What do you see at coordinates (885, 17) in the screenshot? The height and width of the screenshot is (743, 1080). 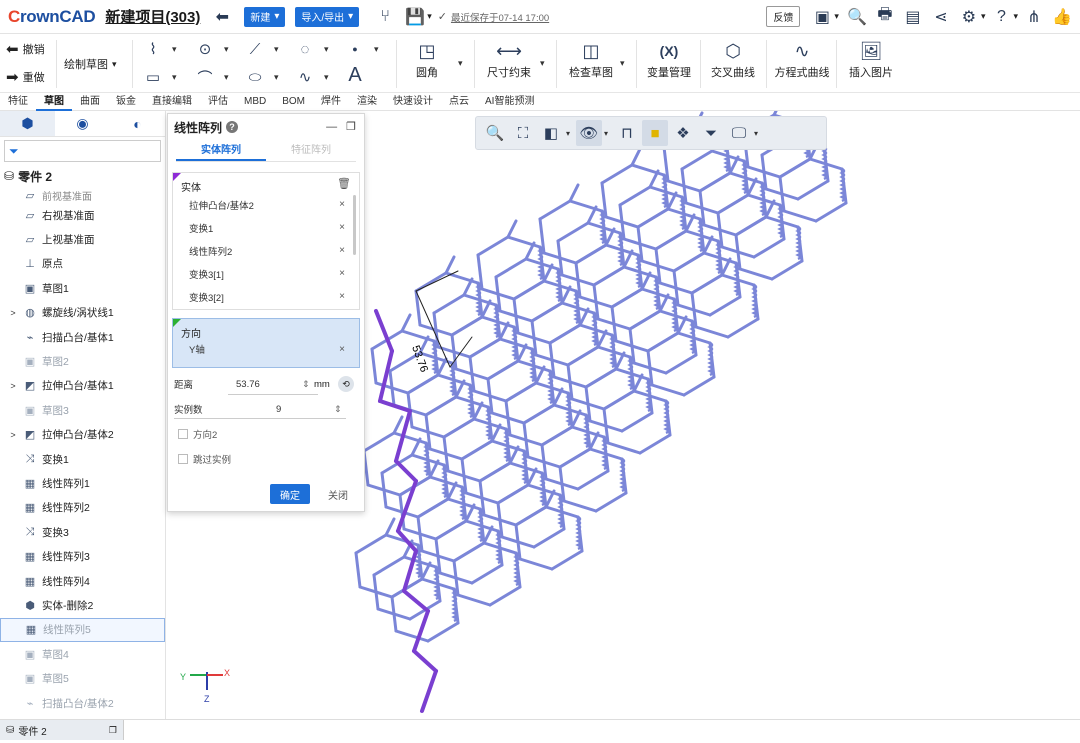 I see `print-icon: 🖶` at bounding box center [885, 17].